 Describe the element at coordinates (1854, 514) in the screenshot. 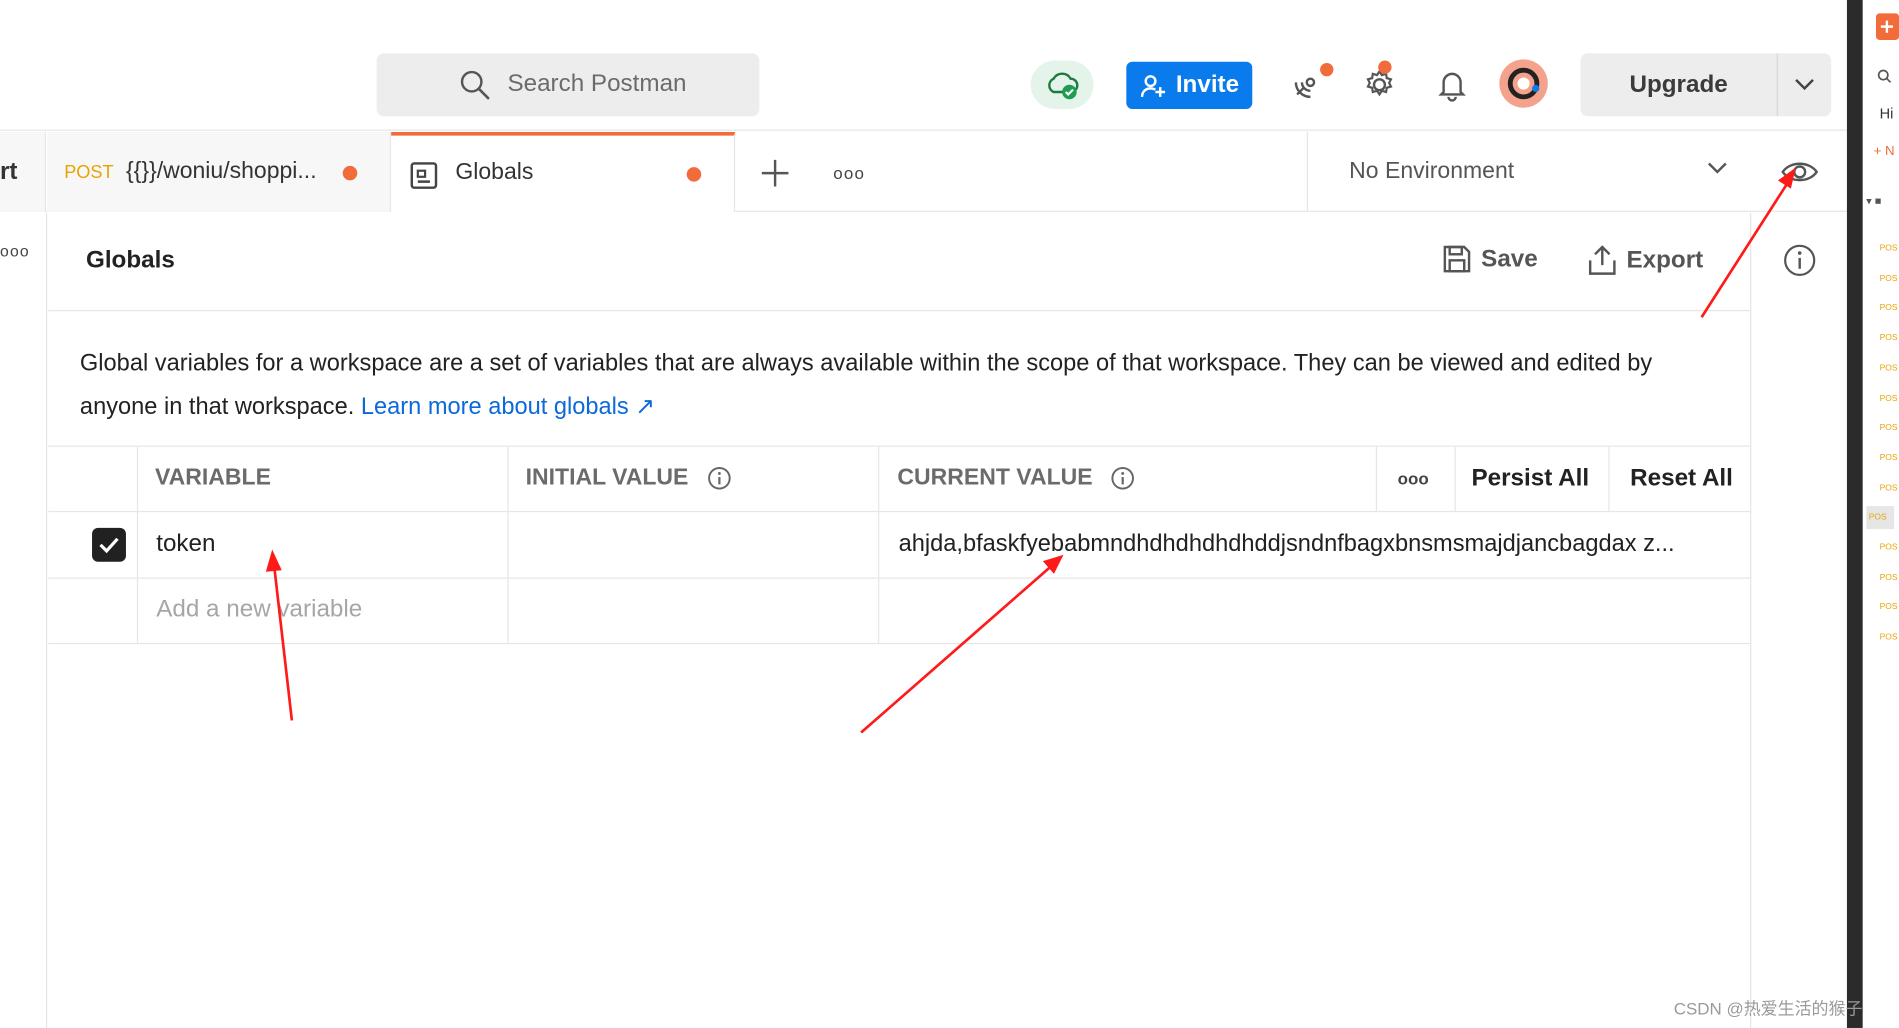

I see `window-divider` at that location.